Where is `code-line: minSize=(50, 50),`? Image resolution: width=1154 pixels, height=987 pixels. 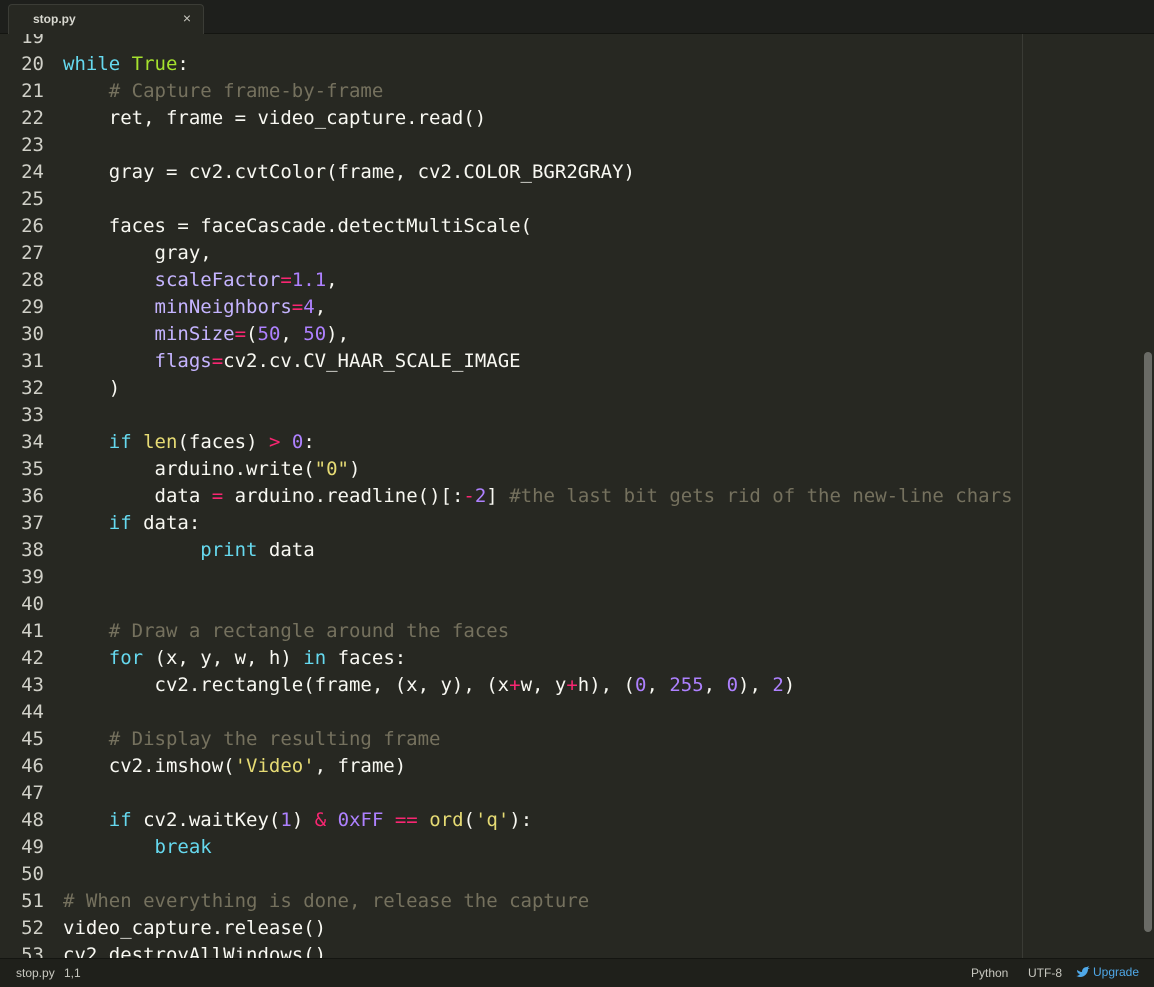 code-line: minSize=(50, 50), is located at coordinates (538, 334).